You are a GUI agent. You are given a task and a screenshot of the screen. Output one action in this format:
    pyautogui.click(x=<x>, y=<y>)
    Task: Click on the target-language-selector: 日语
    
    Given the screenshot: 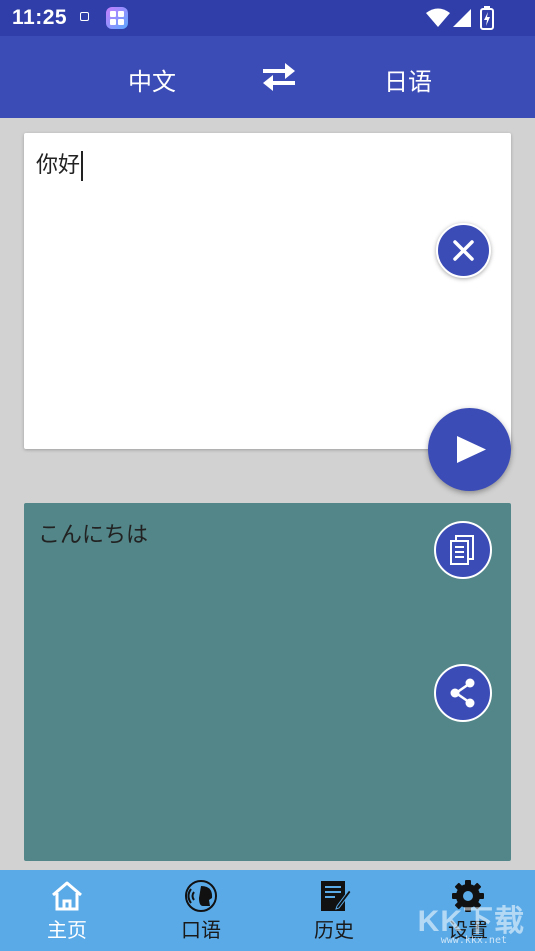 What is the action you would take?
    pyautogui.click(x=408, y=79)
    